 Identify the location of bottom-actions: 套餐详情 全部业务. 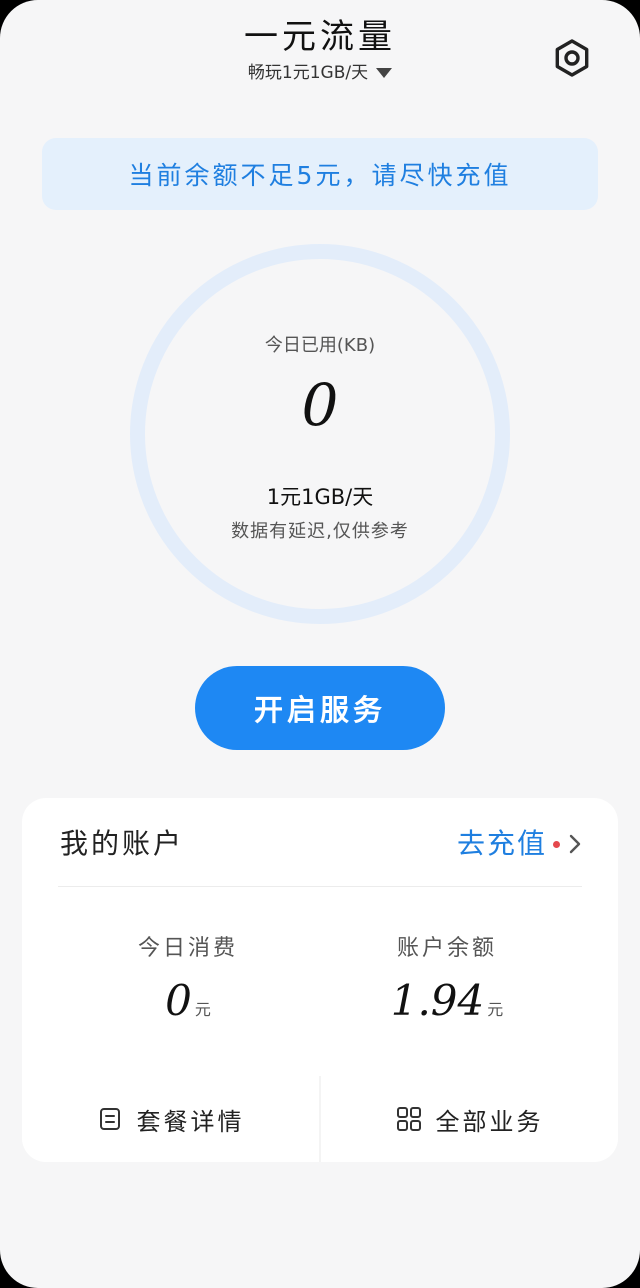
(320, 1119).